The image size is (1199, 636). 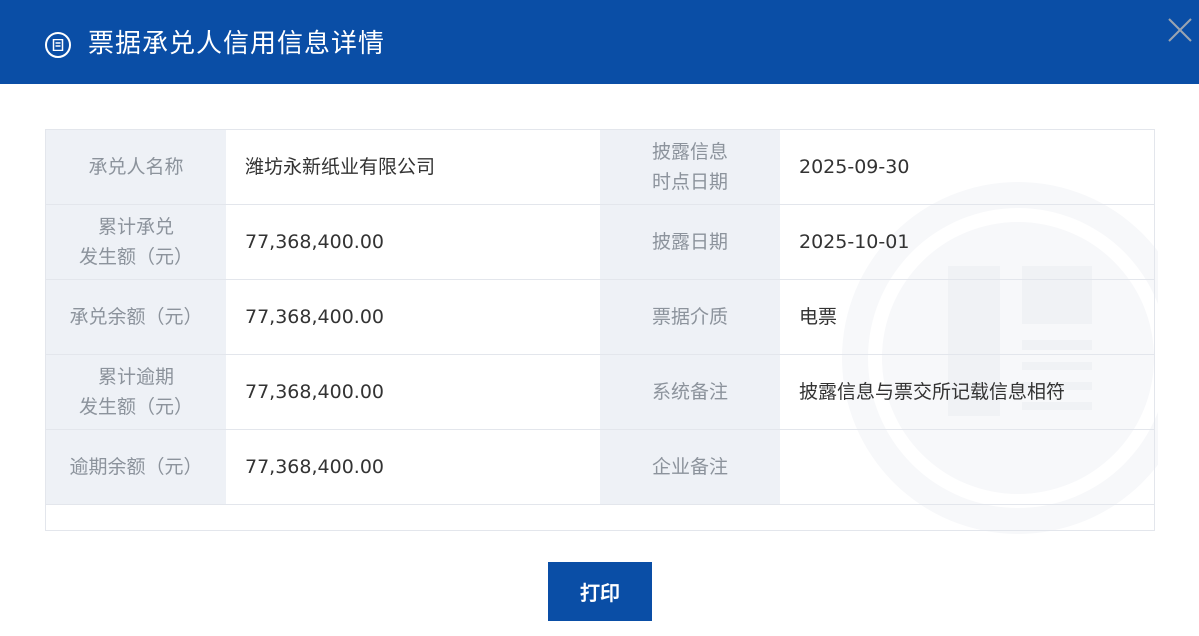 What do you see at coordinates (690, 467) in the screenshot?
I see `label-enterprise-remark: 企业备注` at bounding box center [690, 467].